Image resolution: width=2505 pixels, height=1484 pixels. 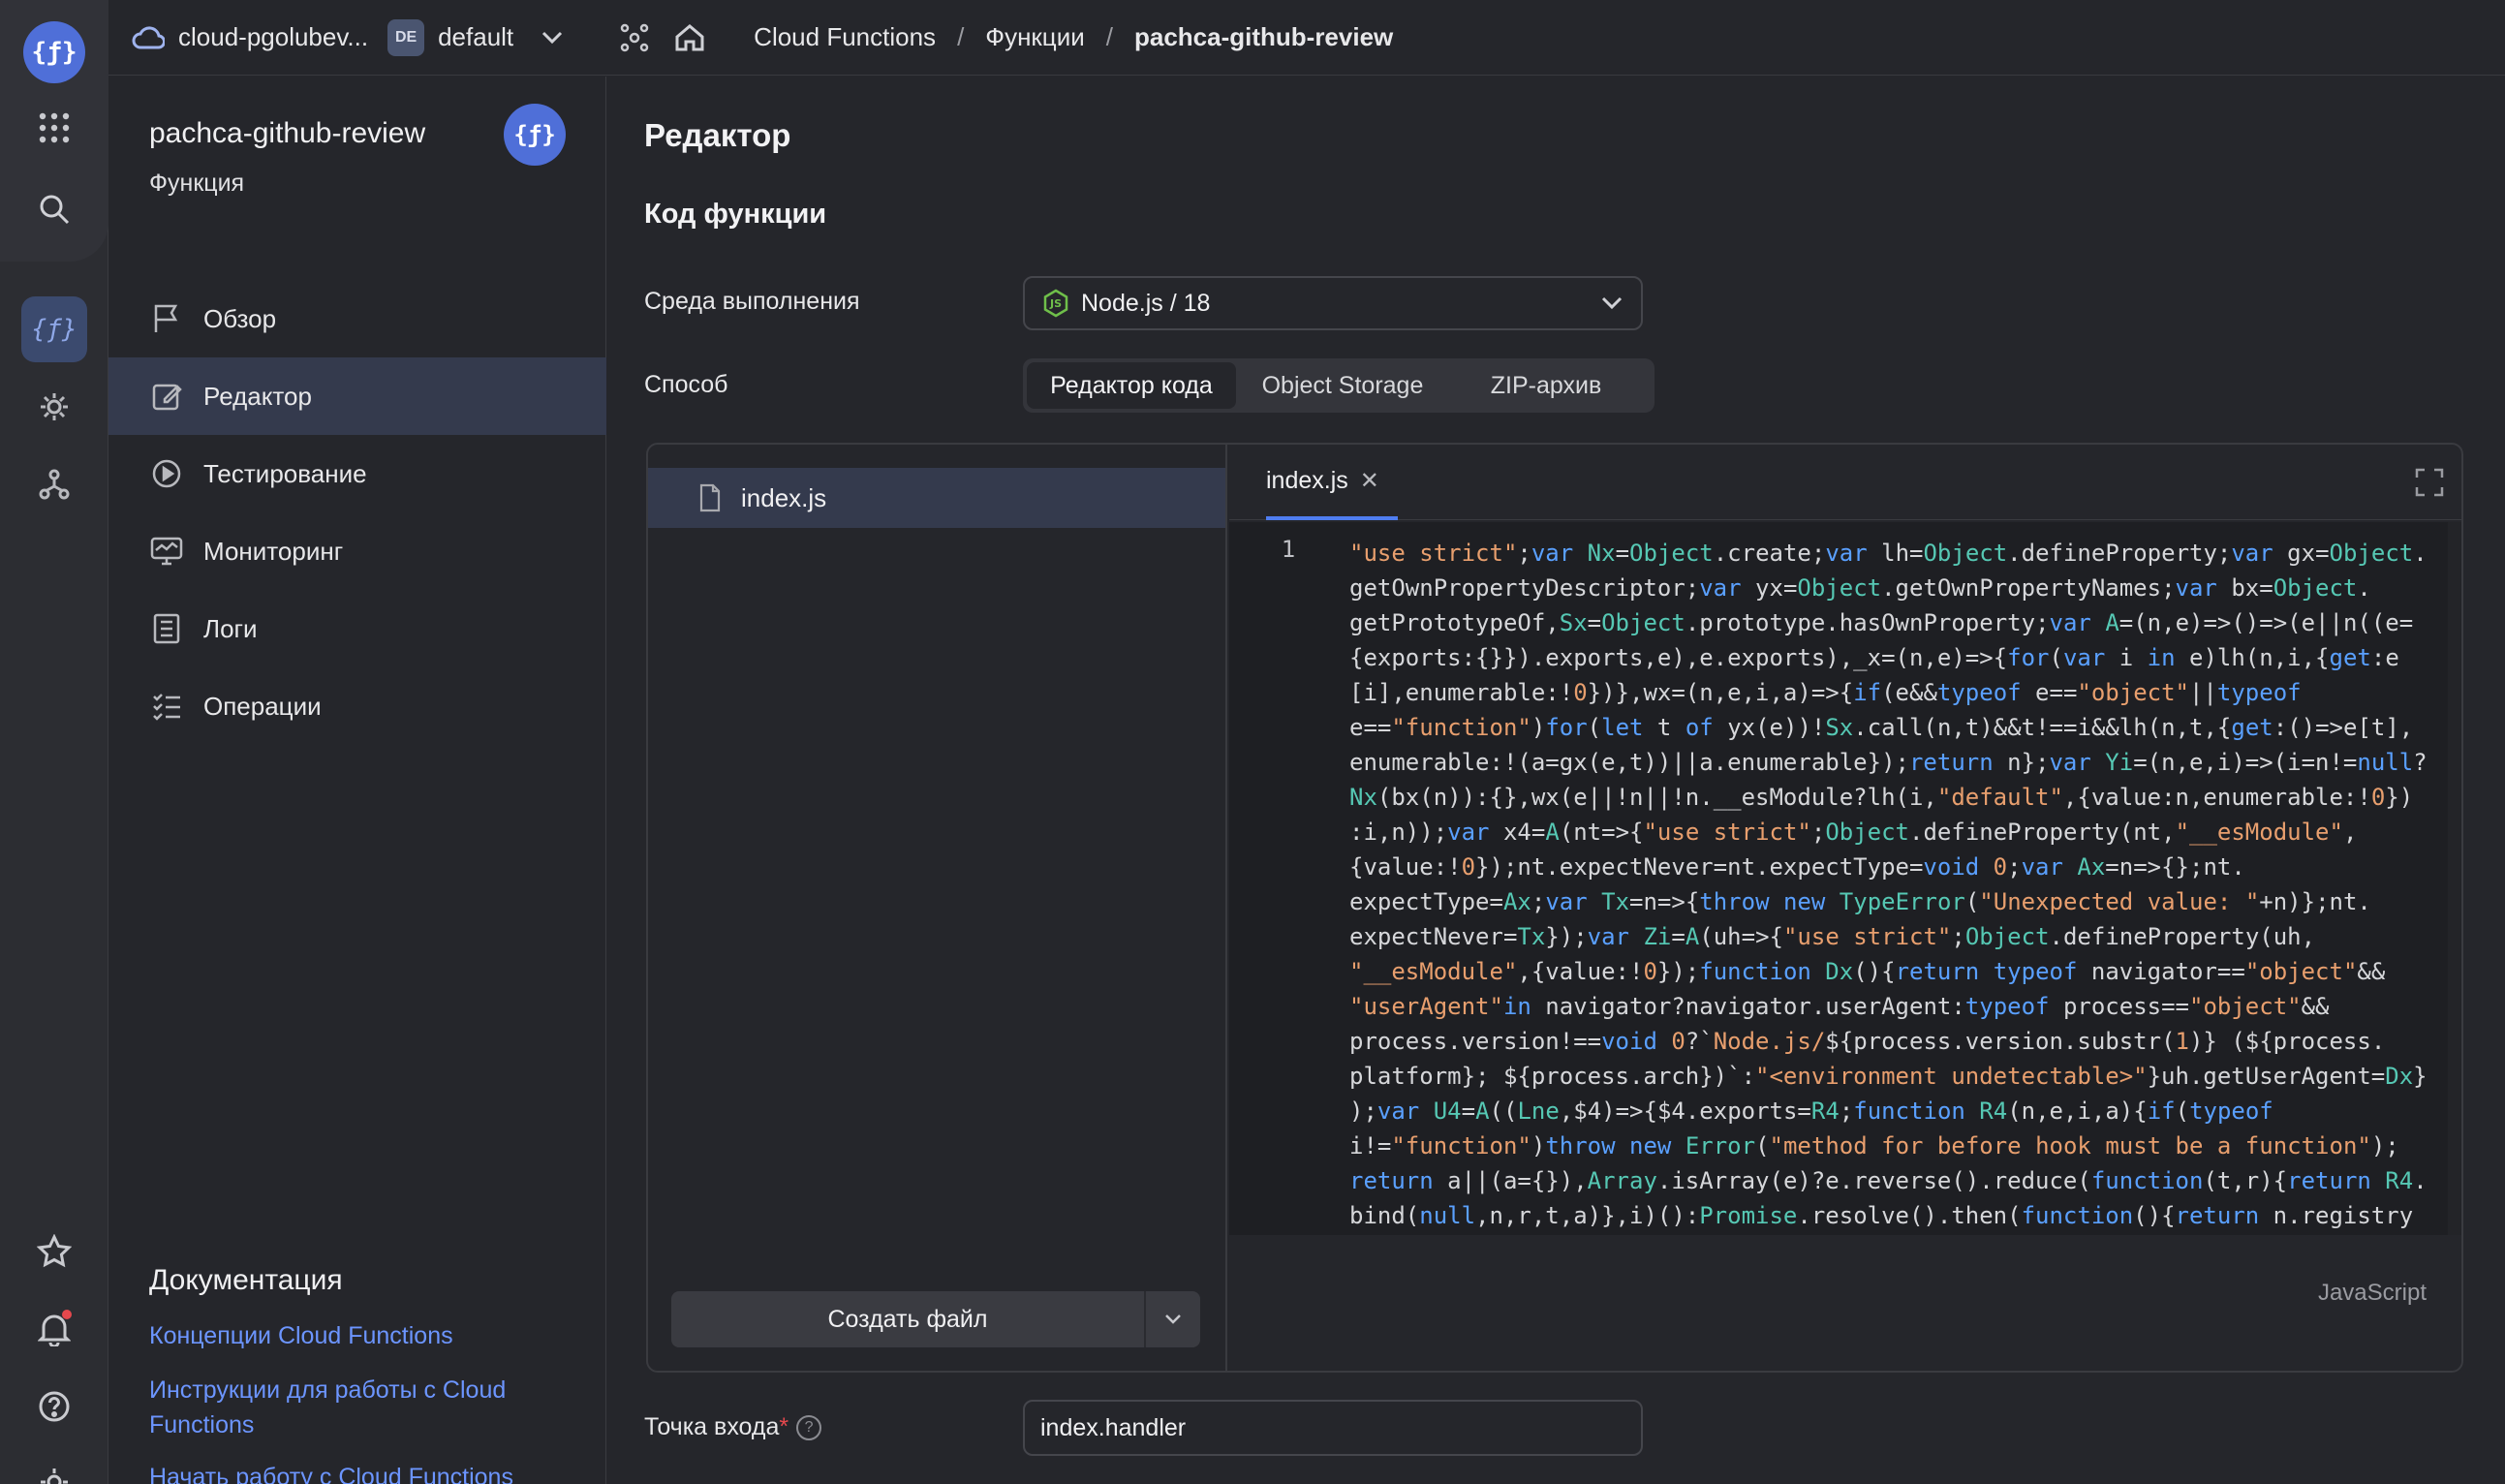 What do you see at coordinates (809, 1428) in the screenshot?
I see `help-icon: ?` at bounding box center [809, 1428].